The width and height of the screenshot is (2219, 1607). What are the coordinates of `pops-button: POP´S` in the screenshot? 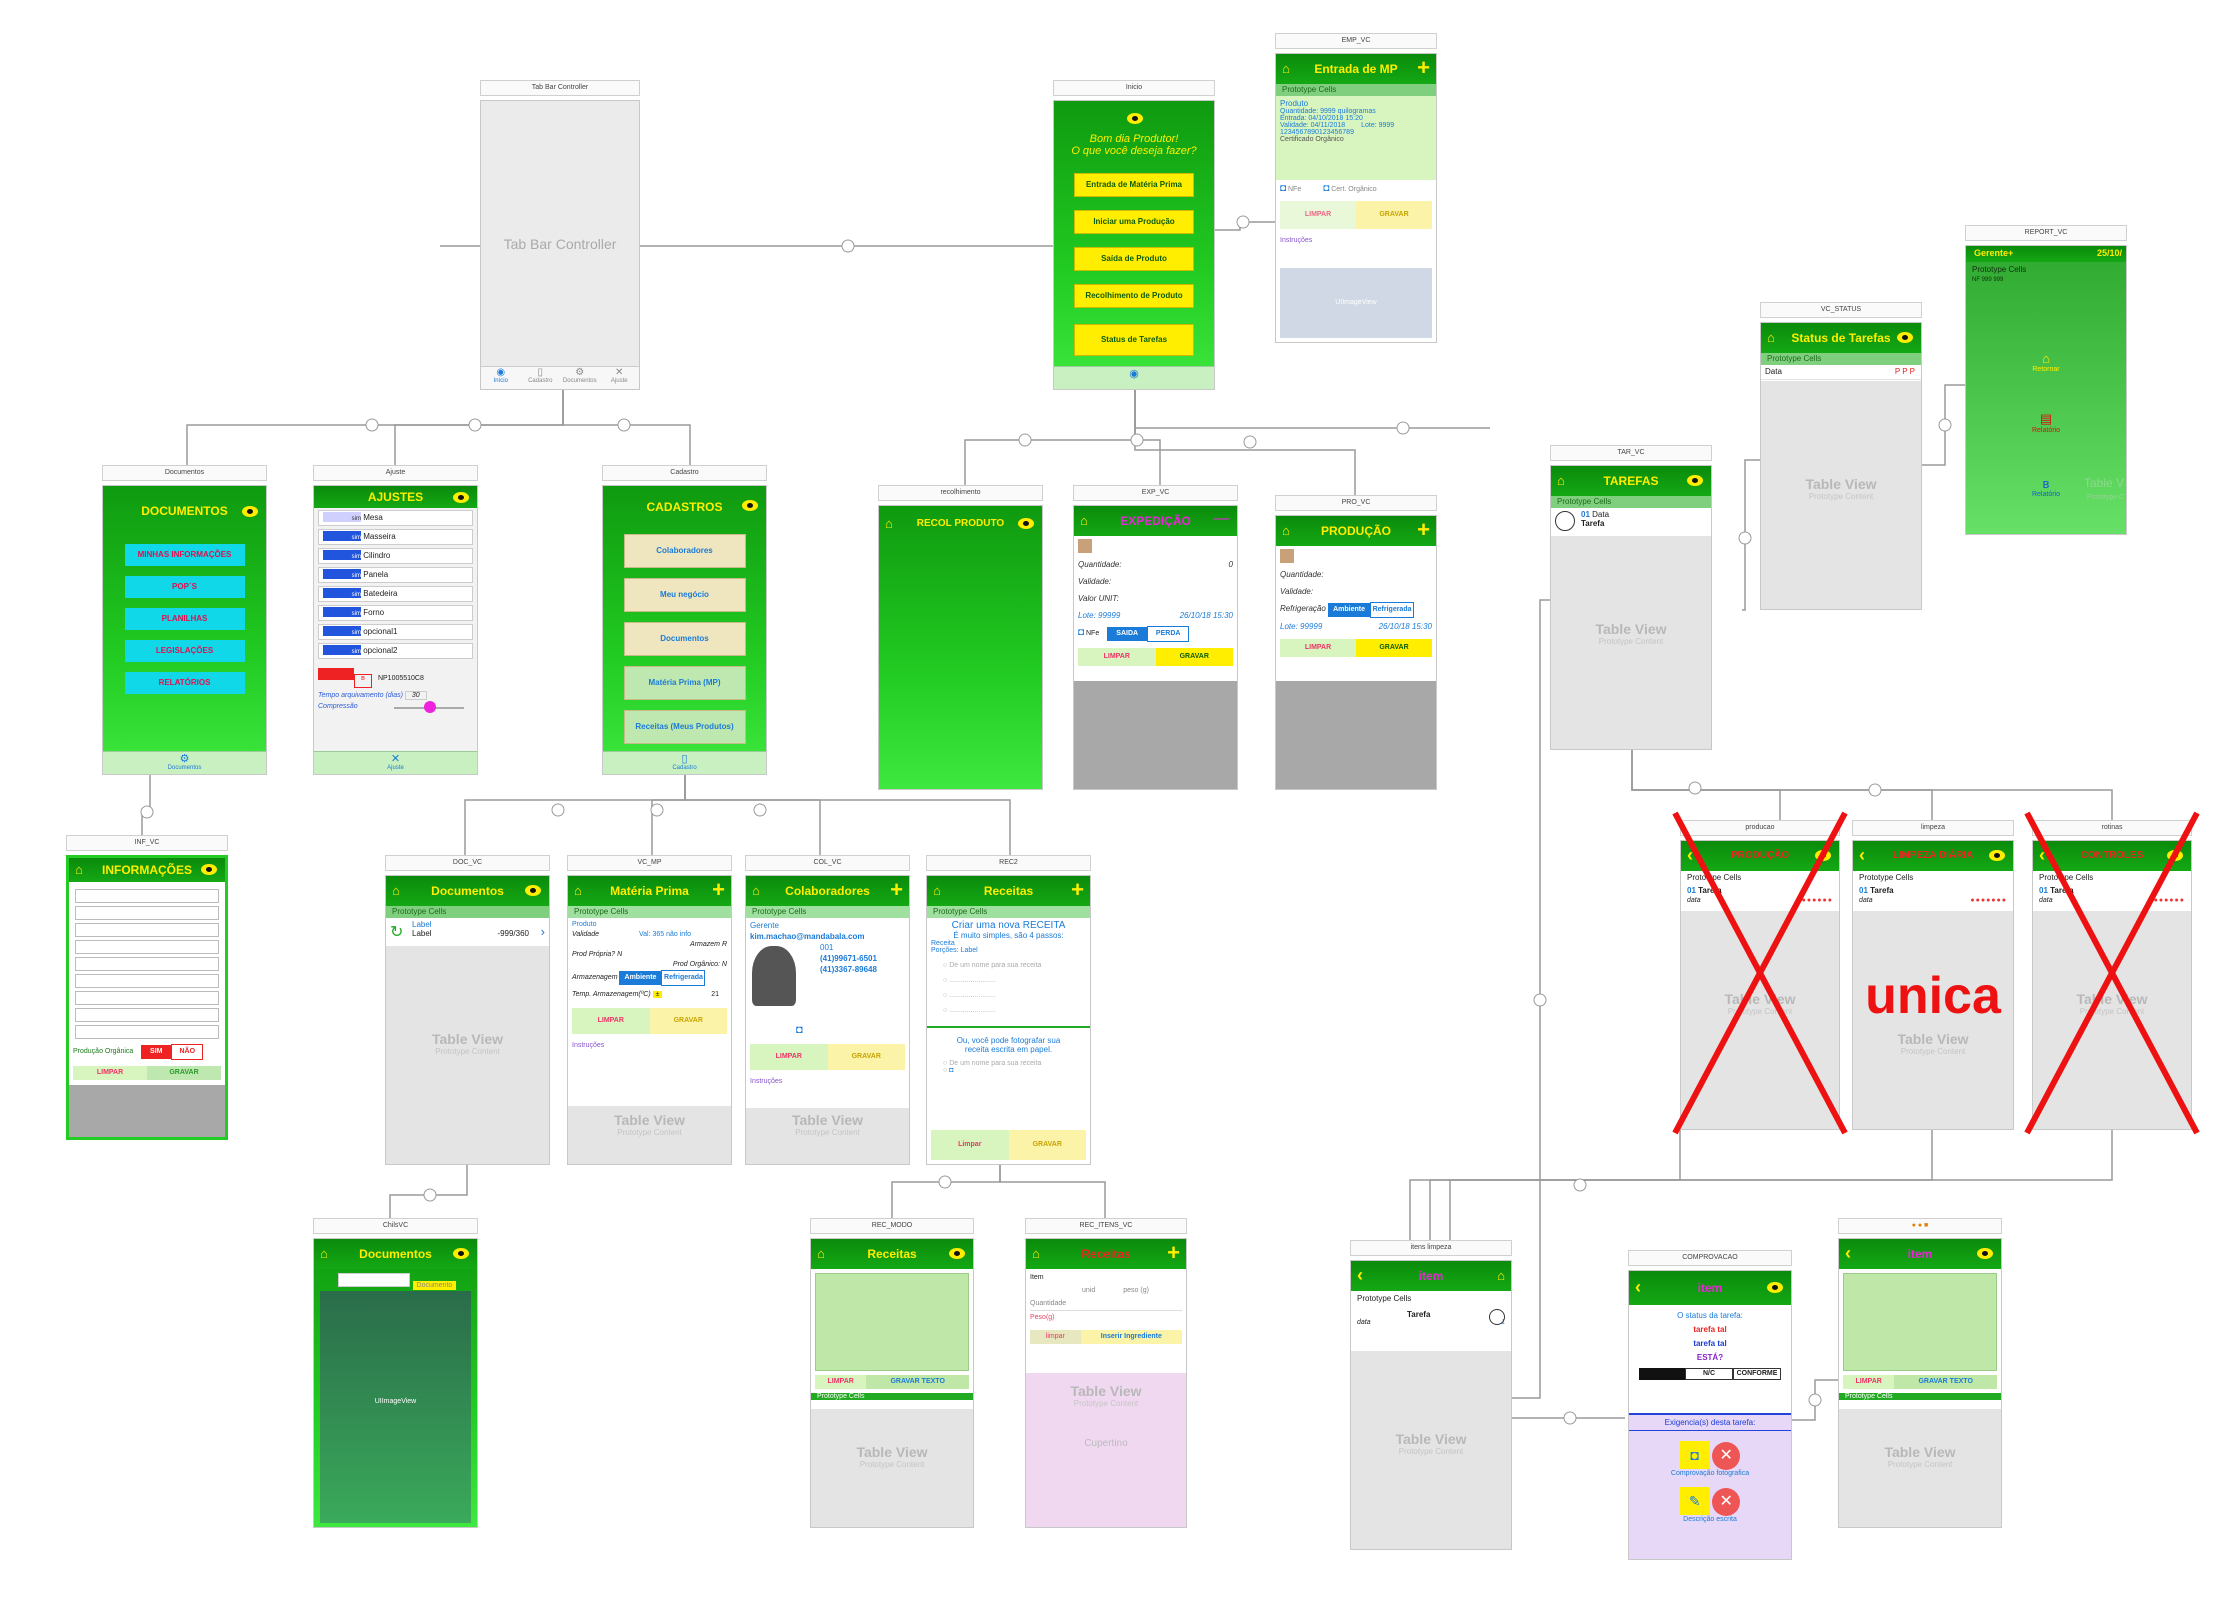 It's located at (184, 587).